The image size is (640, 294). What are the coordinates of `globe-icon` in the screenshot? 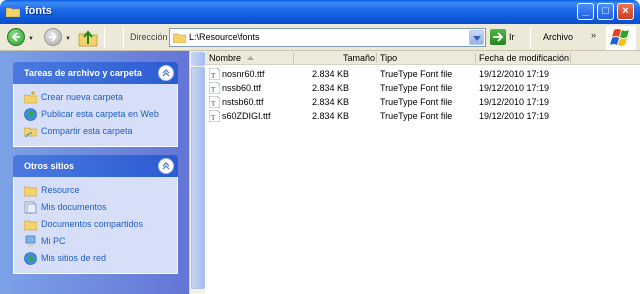 It's located at (30, 114).